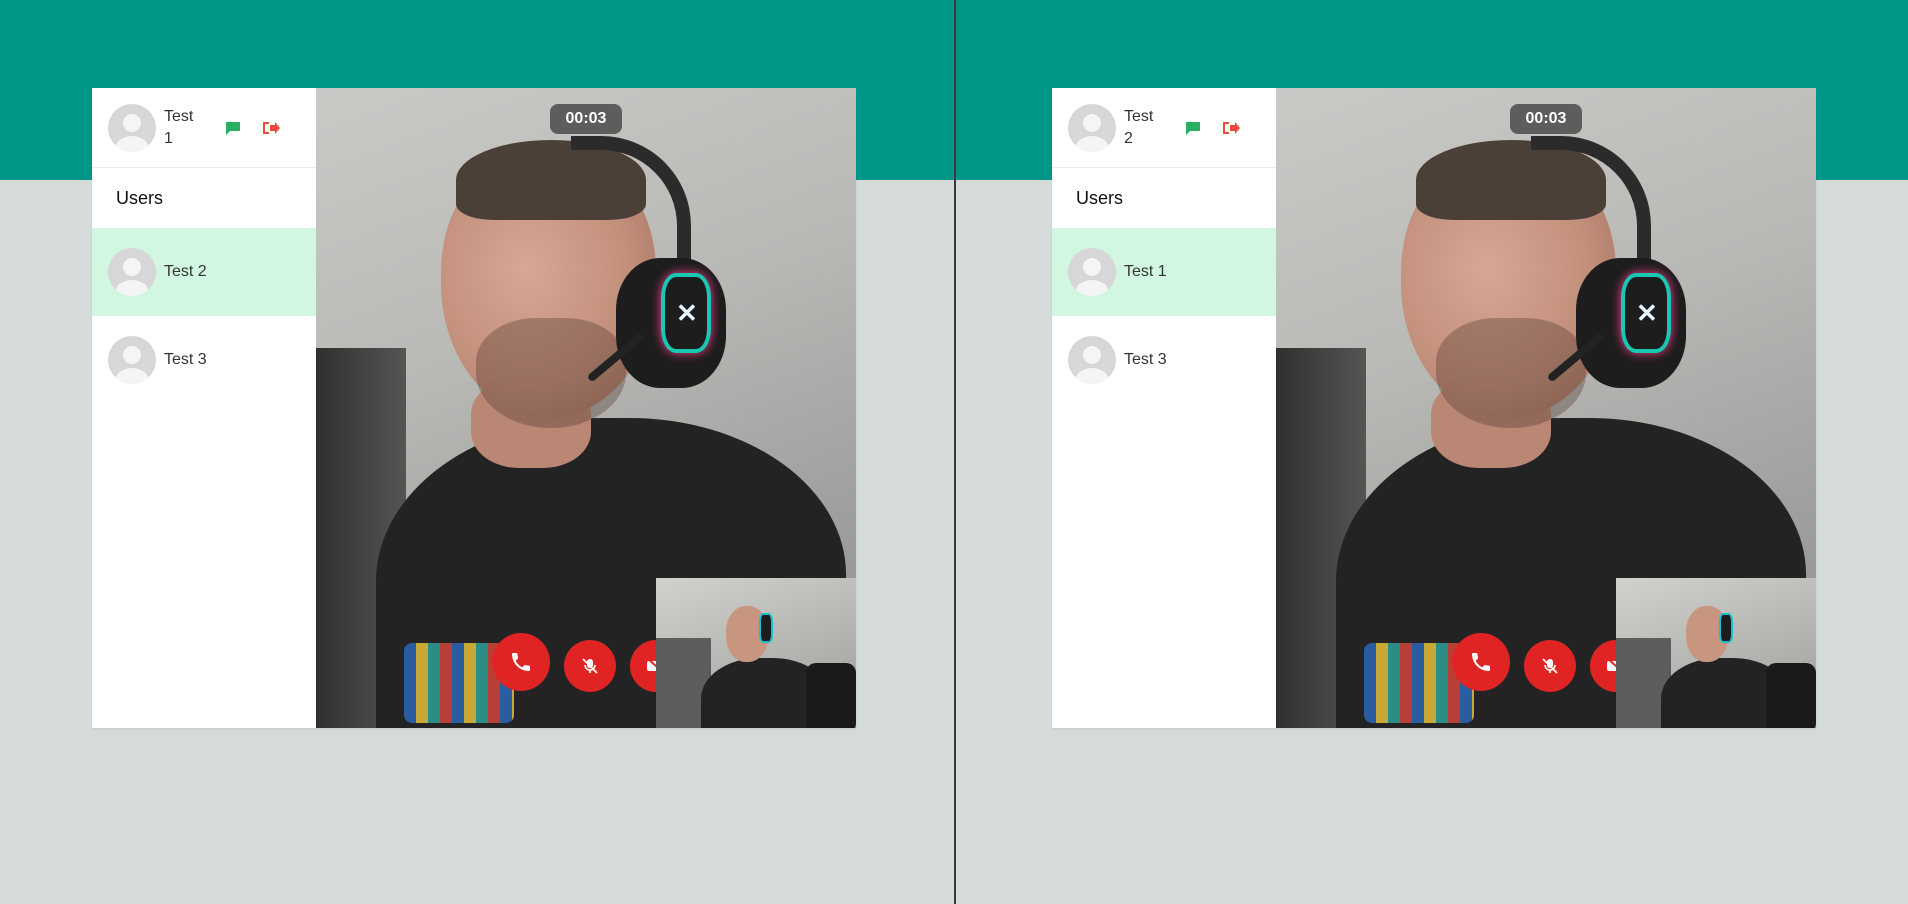 This screenshot has width=1908, height=904. I want to click on current-user-header: Test 1, so click(204, 128).